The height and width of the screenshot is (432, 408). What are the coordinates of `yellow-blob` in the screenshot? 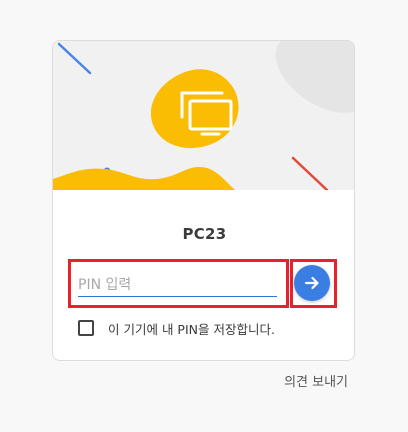 It's located at (194, 109).